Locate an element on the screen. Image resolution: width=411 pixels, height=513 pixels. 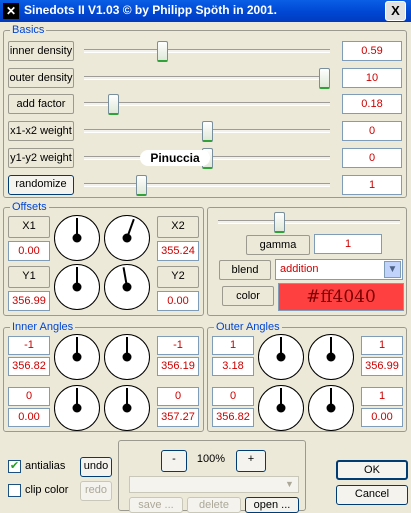
y2-value: 0.00 is located at coordinates (178, 301).